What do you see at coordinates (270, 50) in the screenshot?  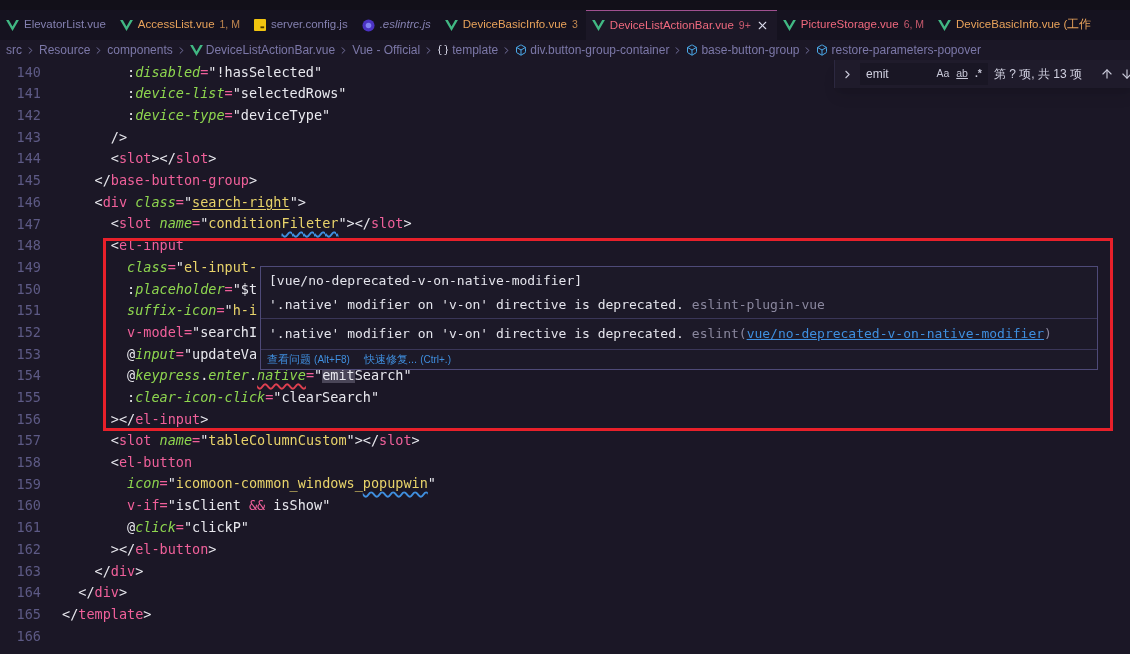 I see `breadcrumb-item: DeviceListActionBar.vue` at bounding box center [270, 50].